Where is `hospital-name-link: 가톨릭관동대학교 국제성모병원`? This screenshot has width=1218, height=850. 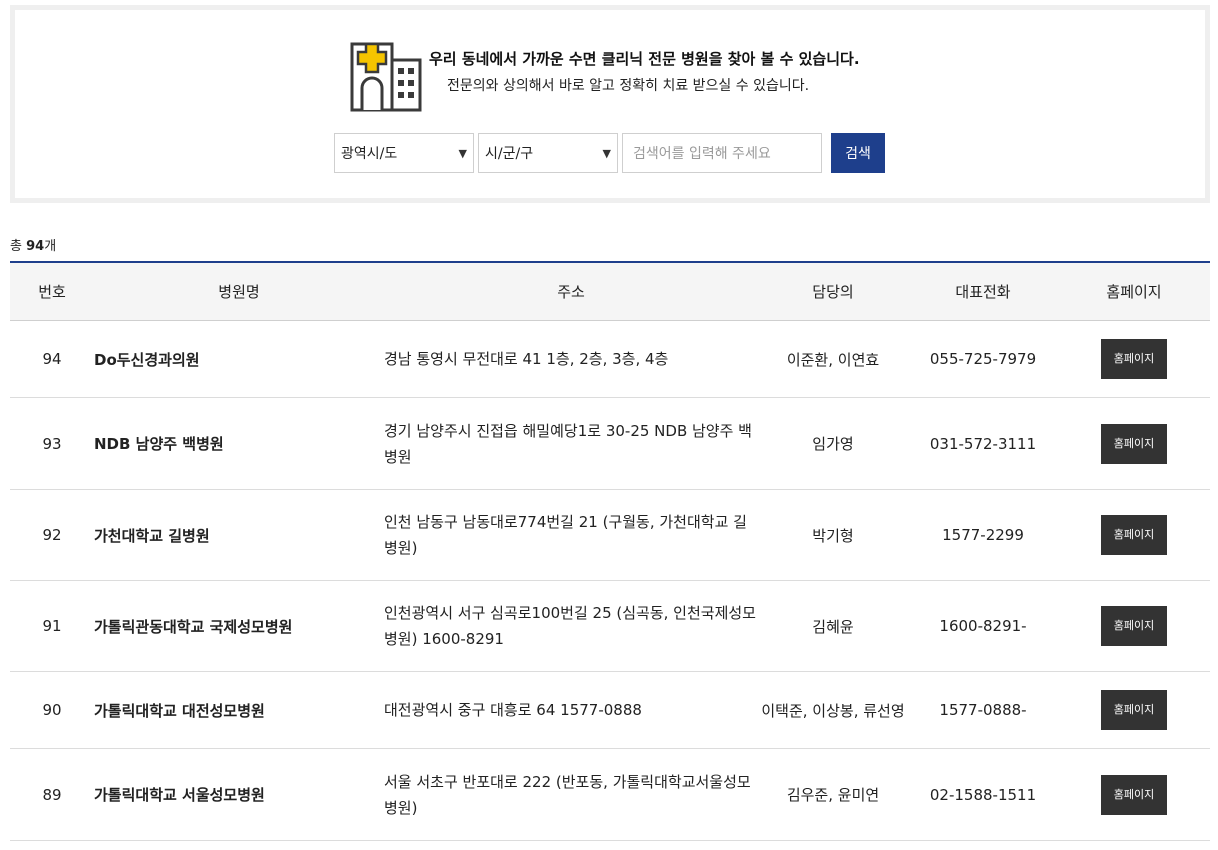
hospital-name-link: 가톨릭관동대학교 국제성모병원 is located at coordinates (239, 626).